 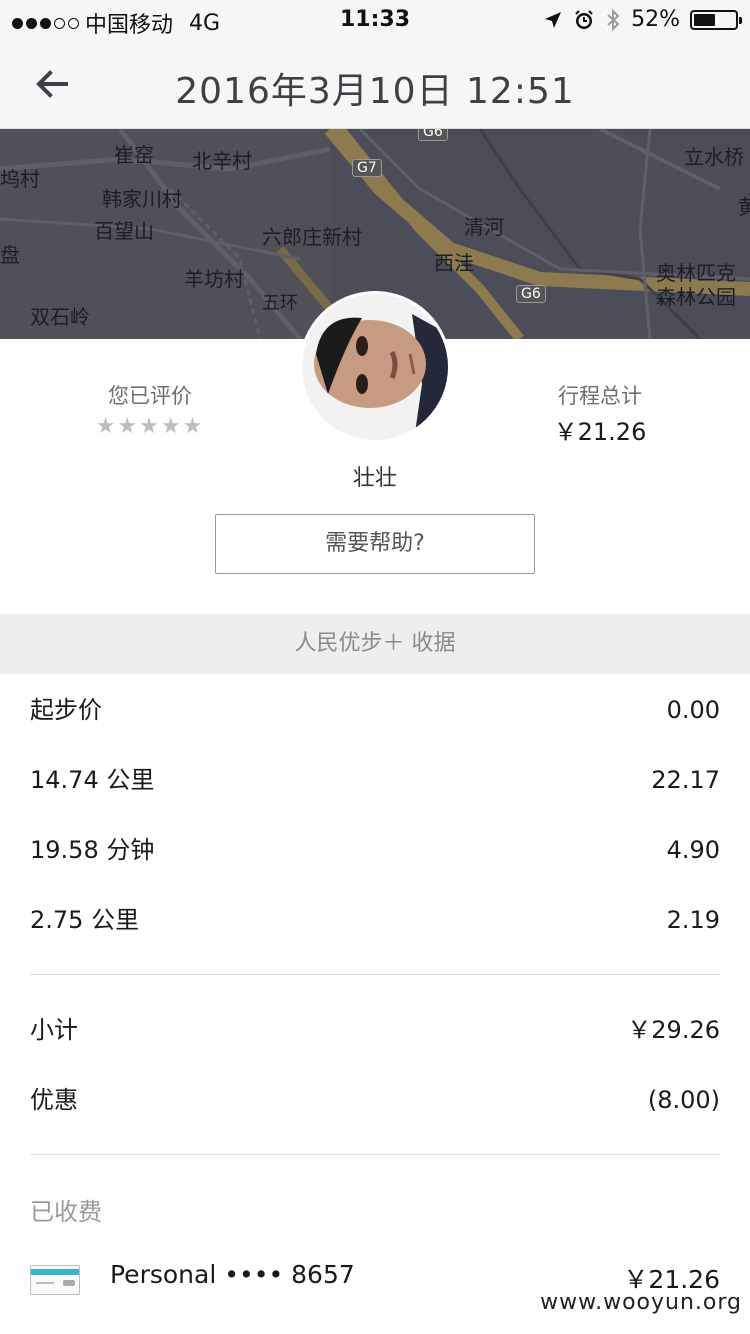 What do you see at coordinates (375, 1100) in the screenshot?
I see `discount-row: 优惠 (8.00)` at bounding box center [375, 1100].